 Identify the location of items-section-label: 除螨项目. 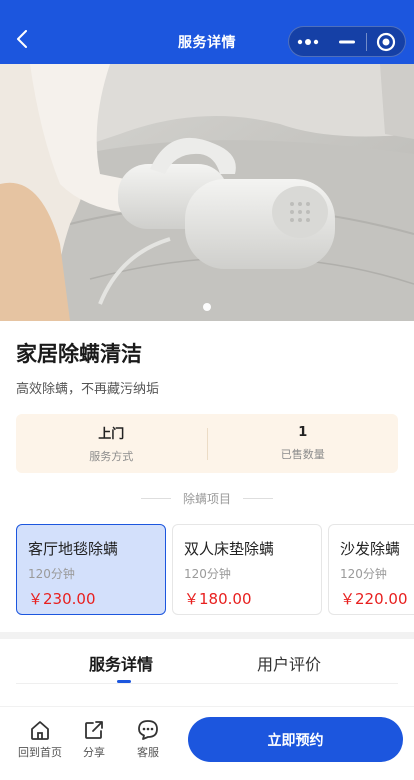
(206, 499).